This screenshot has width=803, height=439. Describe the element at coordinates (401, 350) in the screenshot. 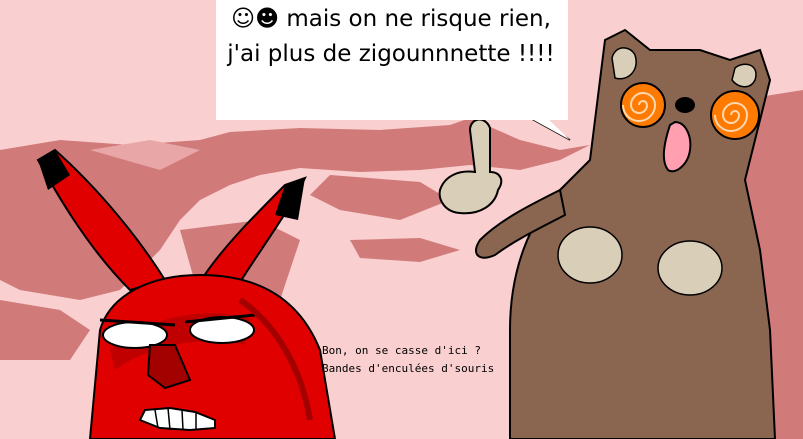

I see `caption-line-1: Bon, on se casse d'ici ?` at that location.